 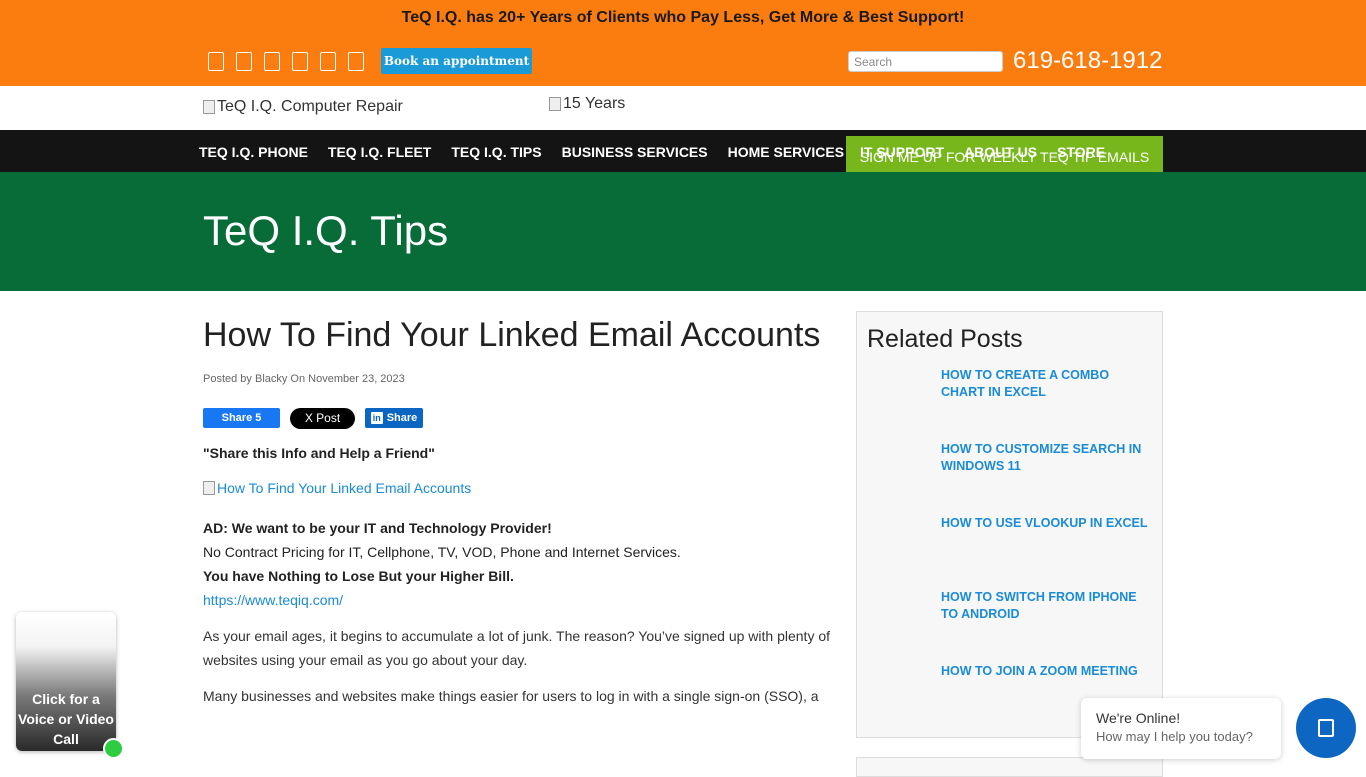 I want to click on nav-item-business-services: BUSINESS SERVICES, so click(x=635, y=152).